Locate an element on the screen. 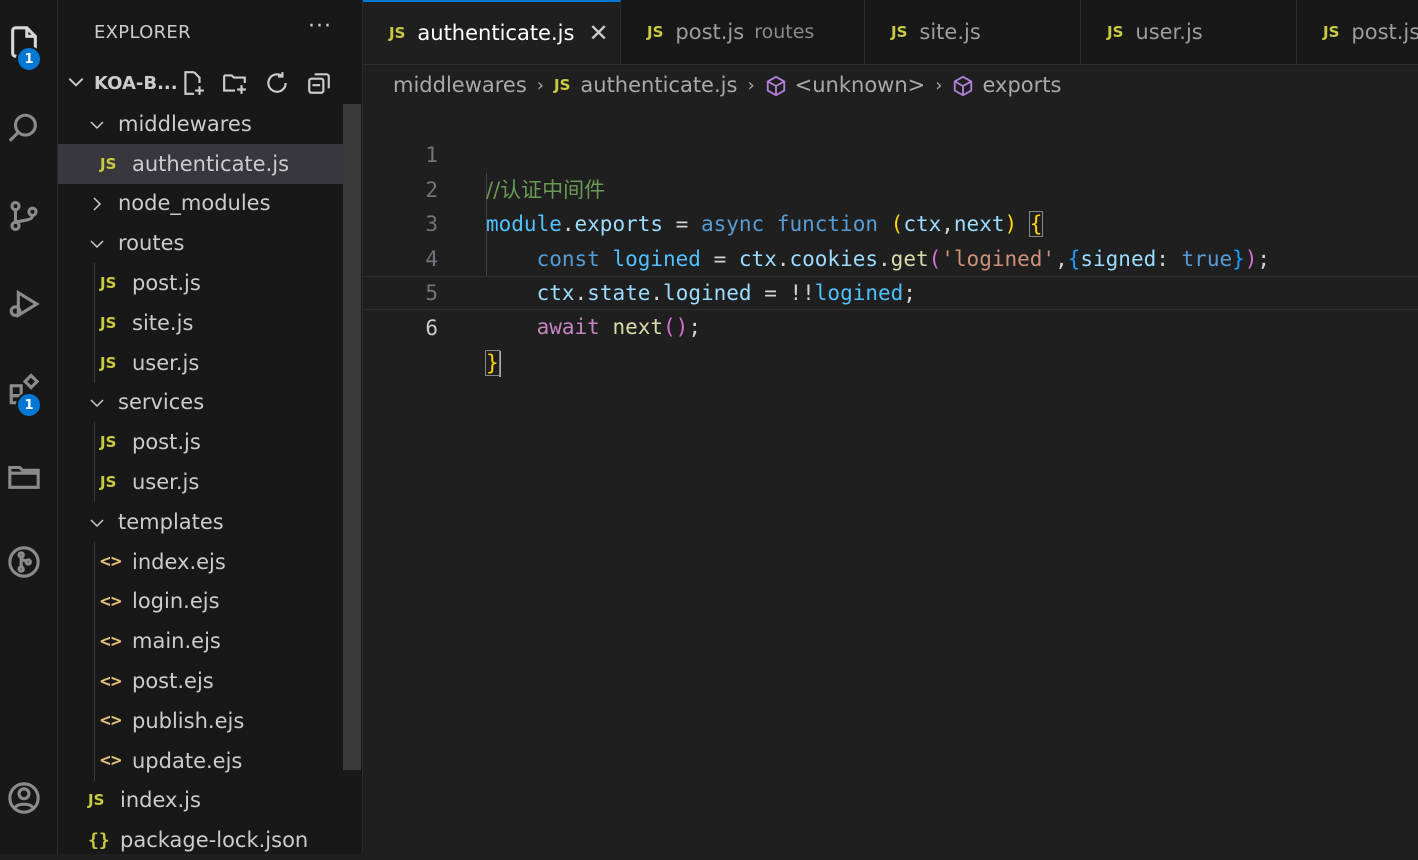 This screenshot has width=1418, height=860. tree-folder: node_modules is located at coordinates (200, 204).